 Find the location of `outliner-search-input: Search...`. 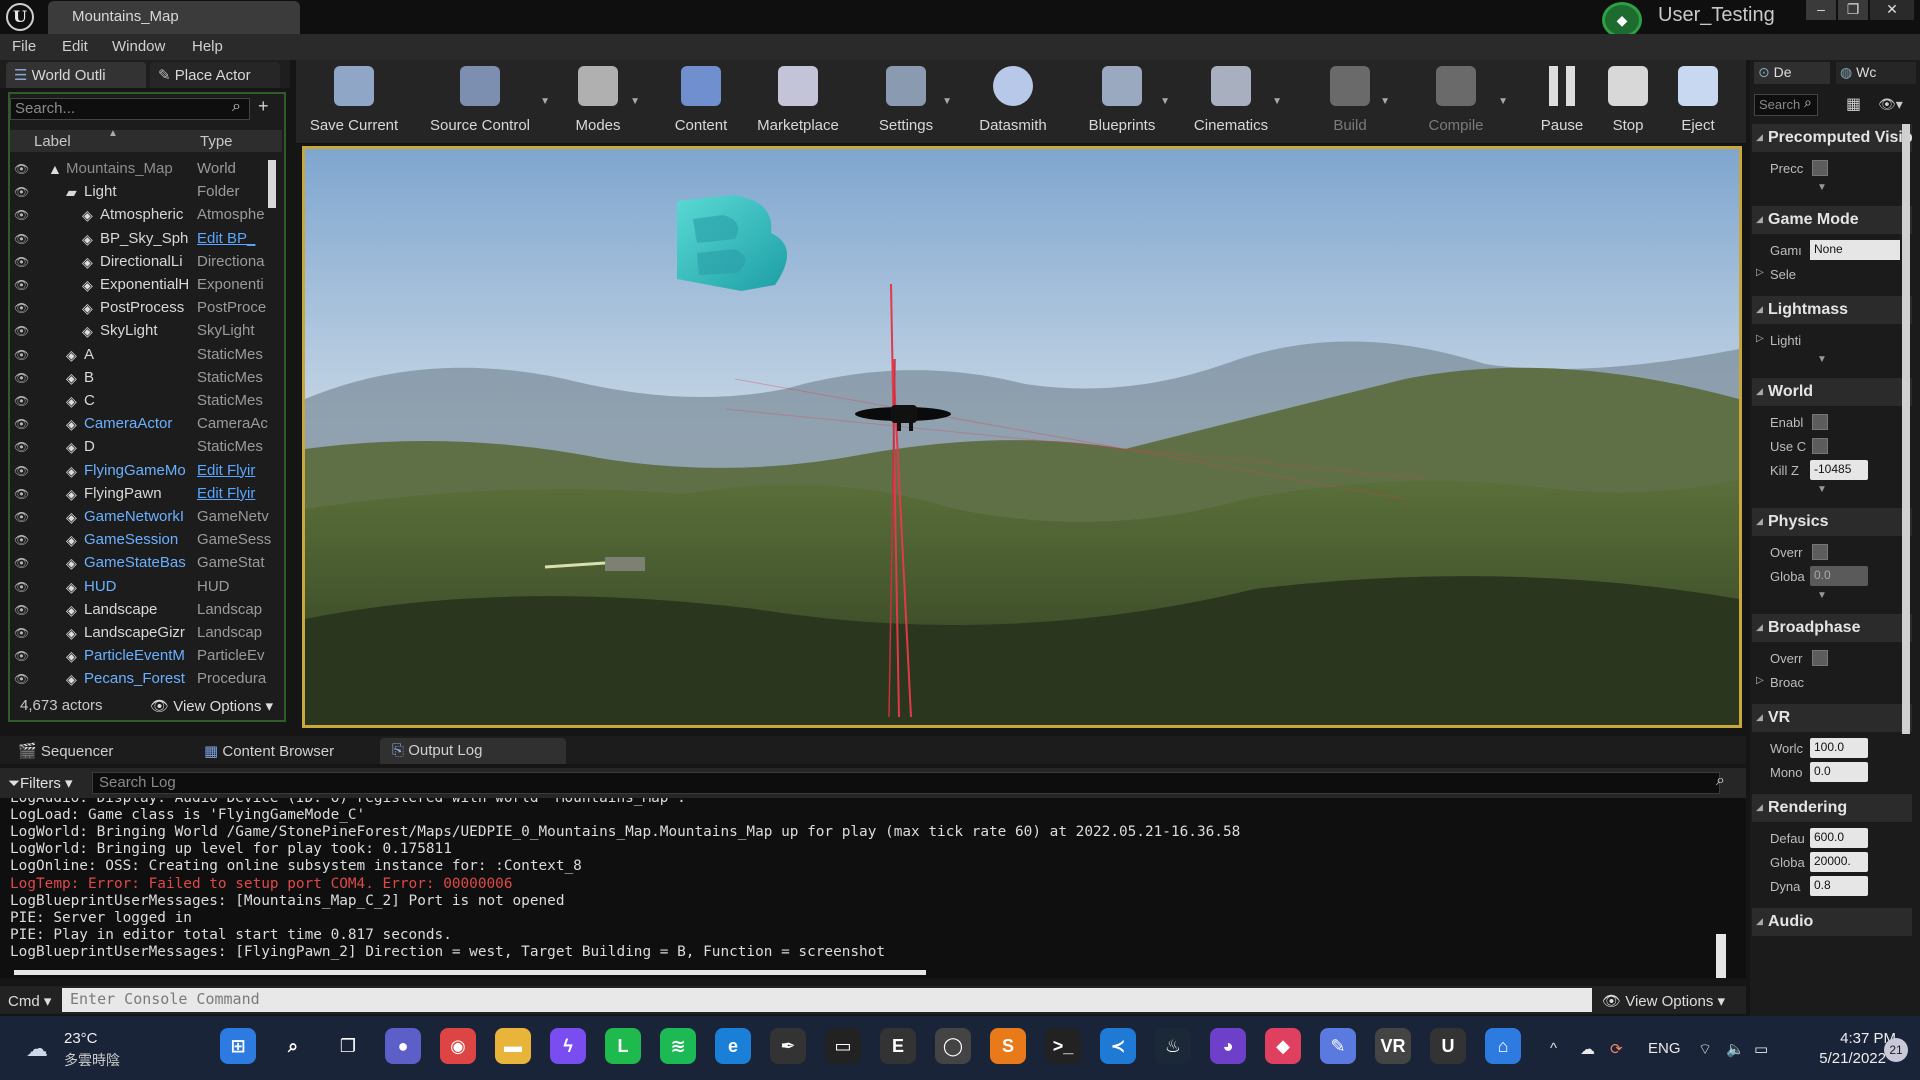

outliner-search-input: Search... is located at coordinates (130, 109).